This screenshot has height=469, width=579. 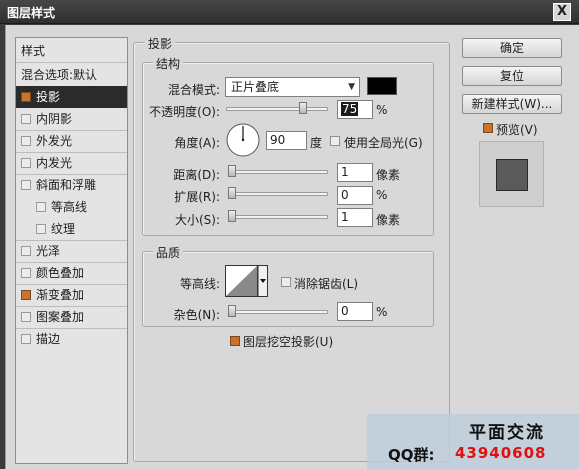 I want to click on styles-list-header: 样式, so click(x=71, y=51).